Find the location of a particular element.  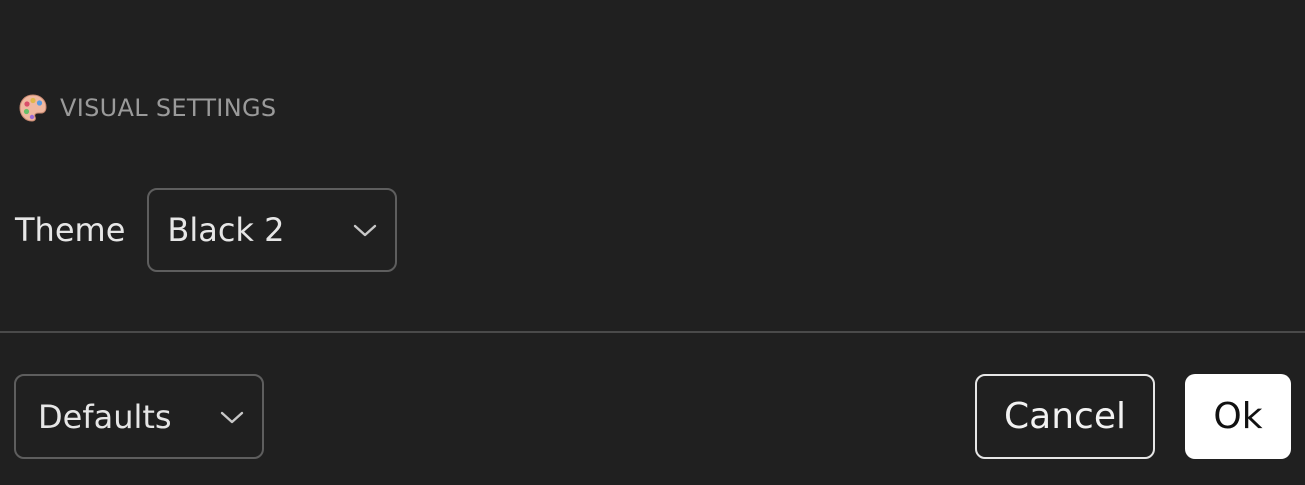

artist-palette-icon is located at coordinates (33, 108).